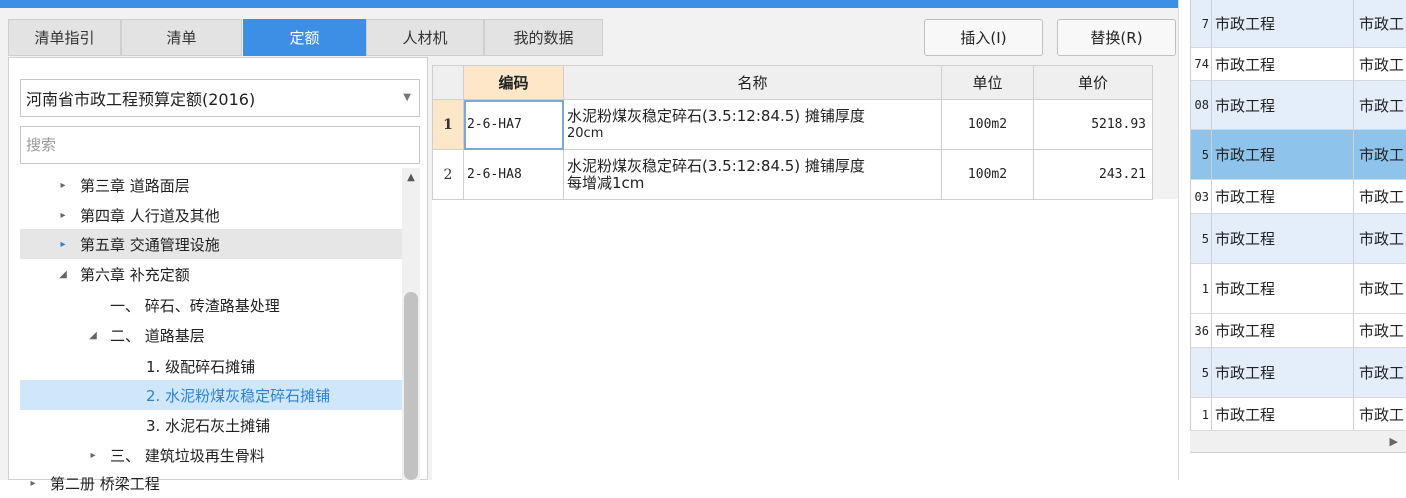  I want to click on name-line-2: 20cm, so click(585, 133).